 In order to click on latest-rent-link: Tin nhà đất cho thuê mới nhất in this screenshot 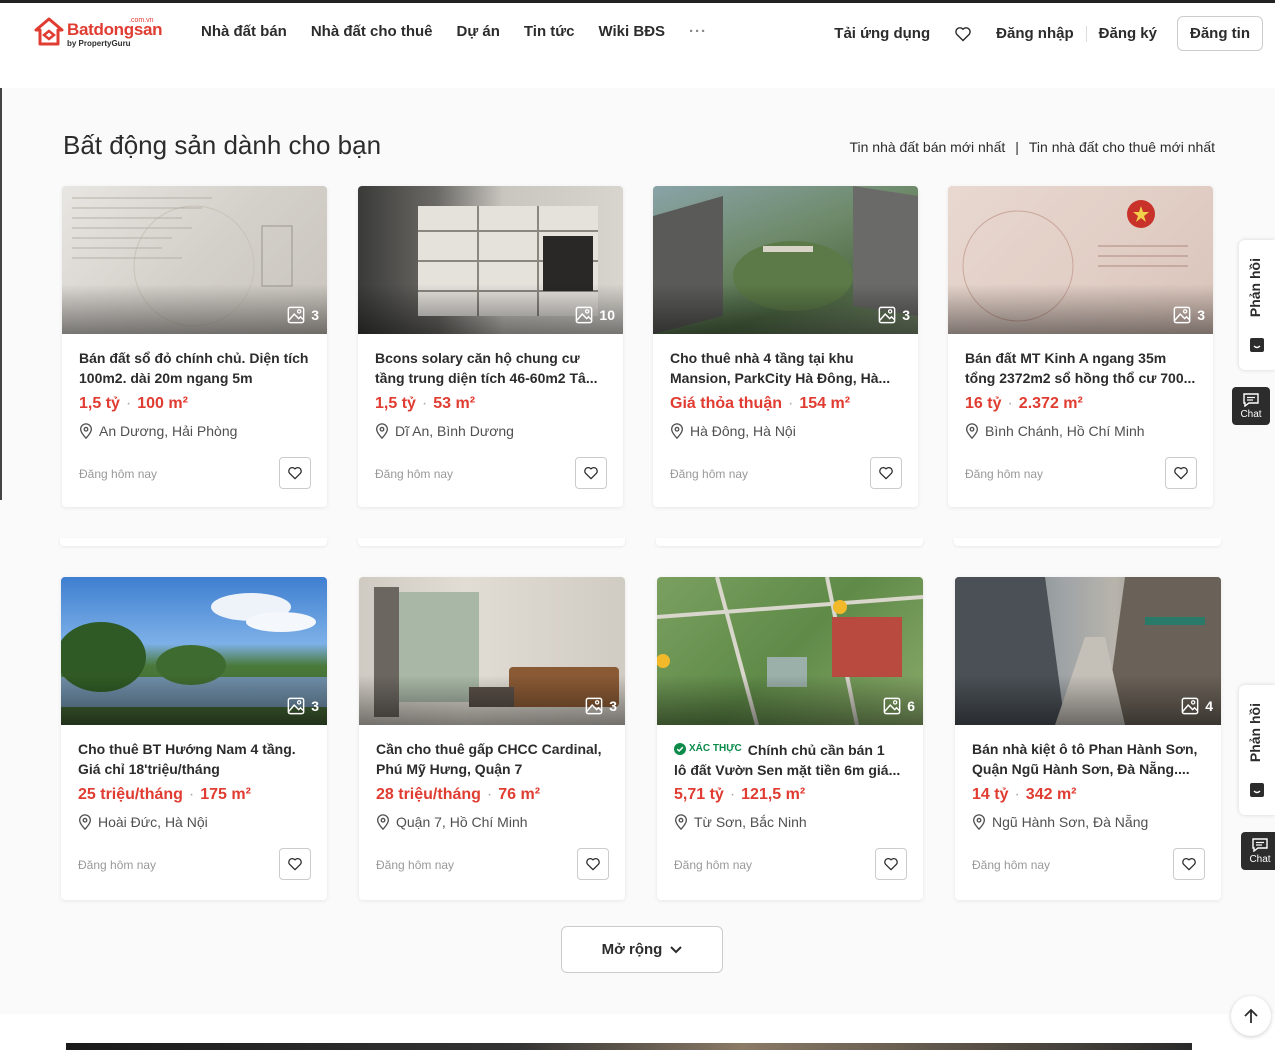, I will do `click(1122, 147)`.